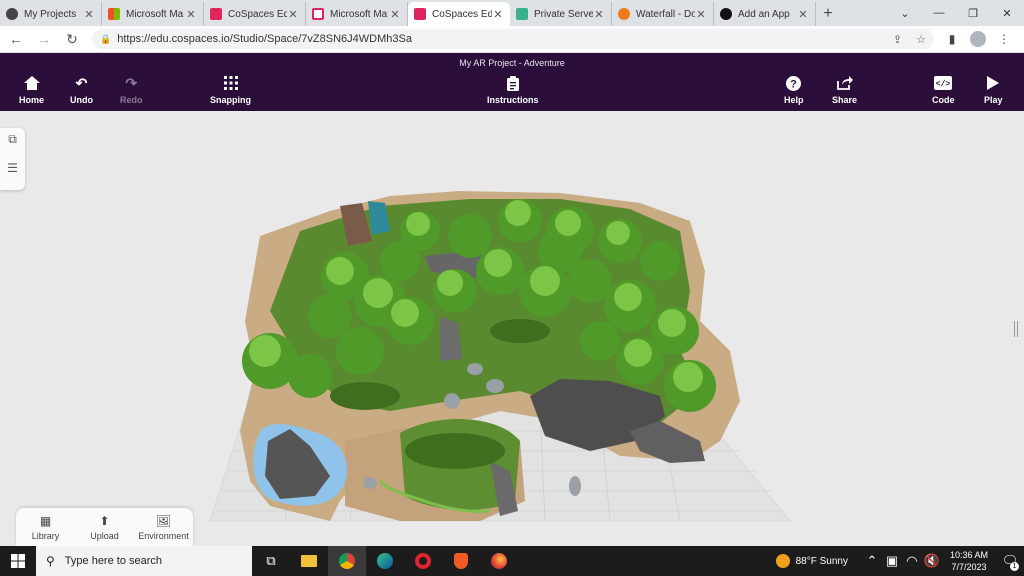  I want to click on upload-icon: ⬆, so click(104, 520).